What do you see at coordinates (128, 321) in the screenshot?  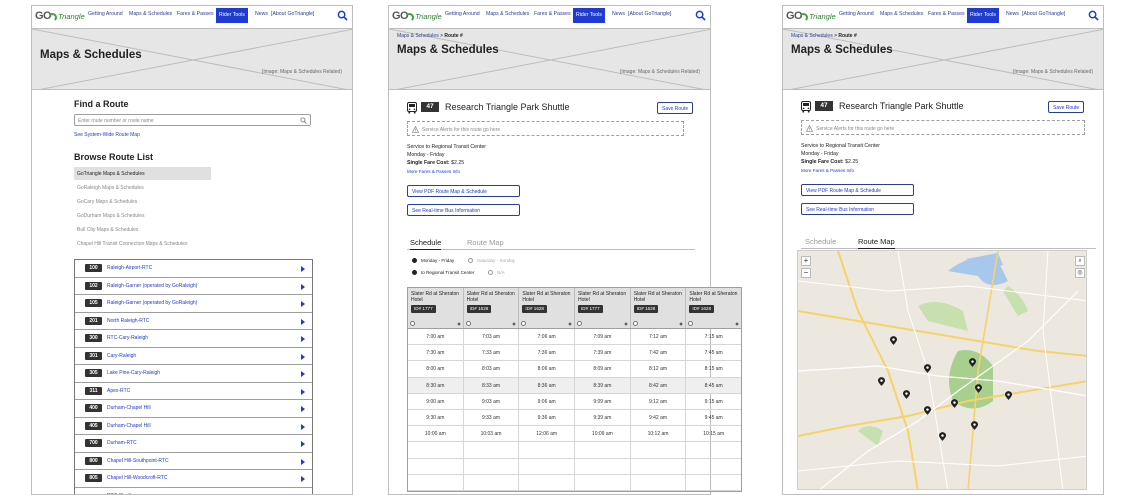 I see `route-name-link: North Raleigh-RTC` at bounding box center [128, 321].